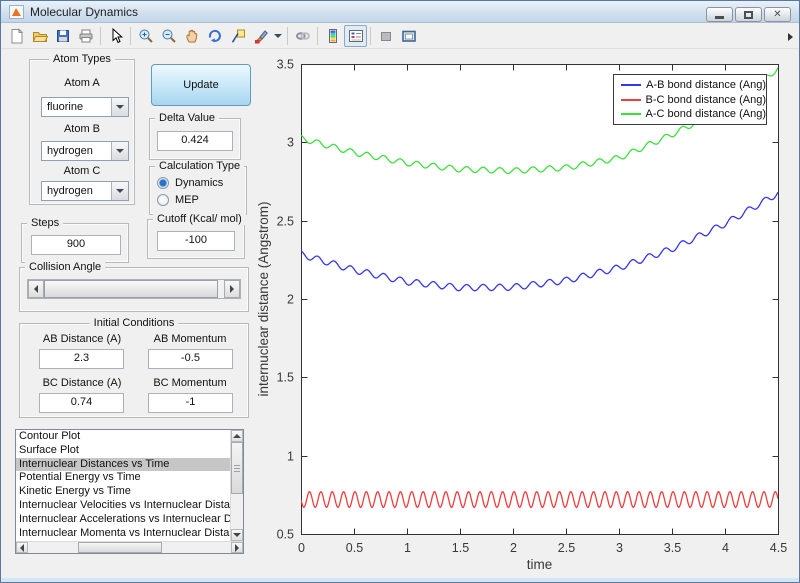  Describe the element at coordinates (196, 241) in the screenshot. I see `cutoff-field: -100` at that location.